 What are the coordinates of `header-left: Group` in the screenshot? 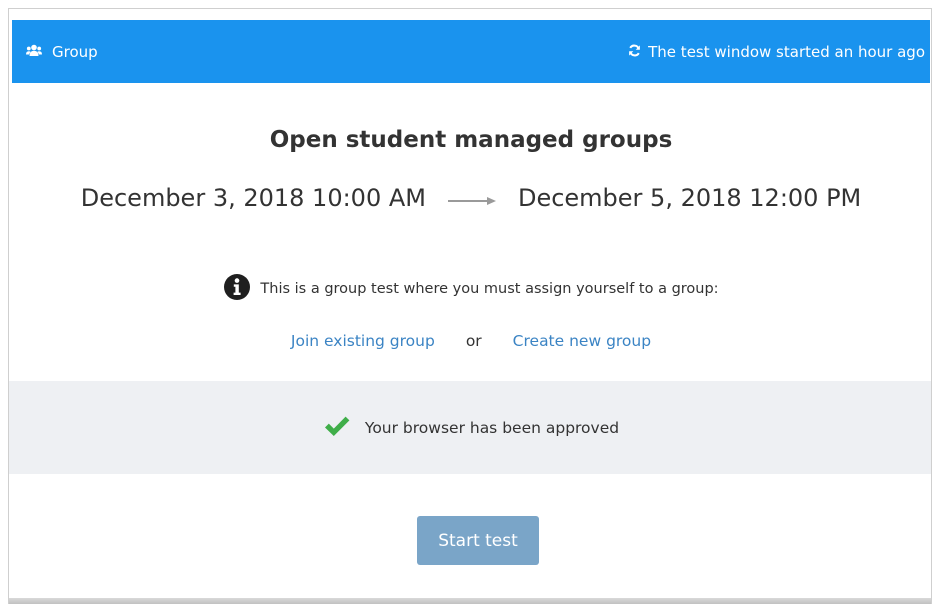 It's located at (62, 52).